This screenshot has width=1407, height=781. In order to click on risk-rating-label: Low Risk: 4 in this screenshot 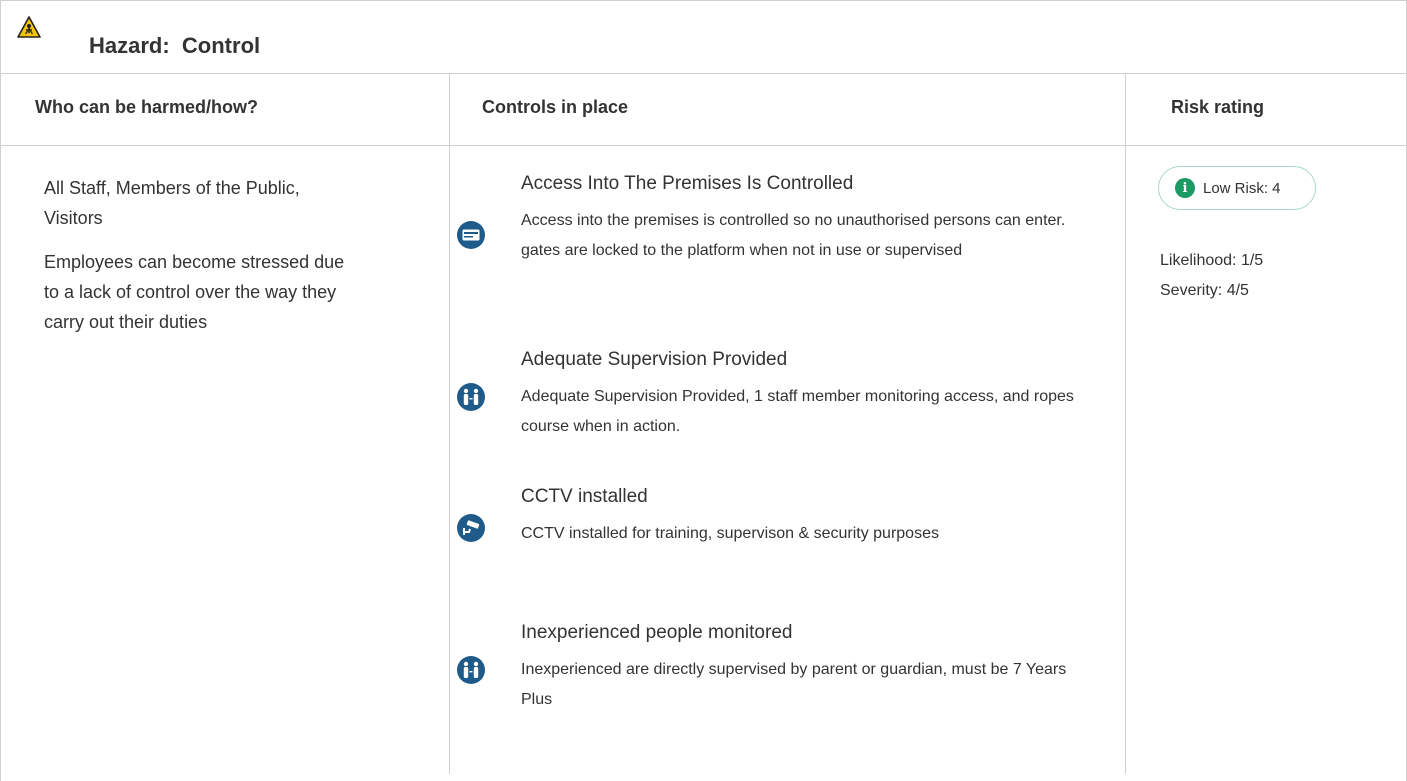, I will do `click(1242, 188)`.